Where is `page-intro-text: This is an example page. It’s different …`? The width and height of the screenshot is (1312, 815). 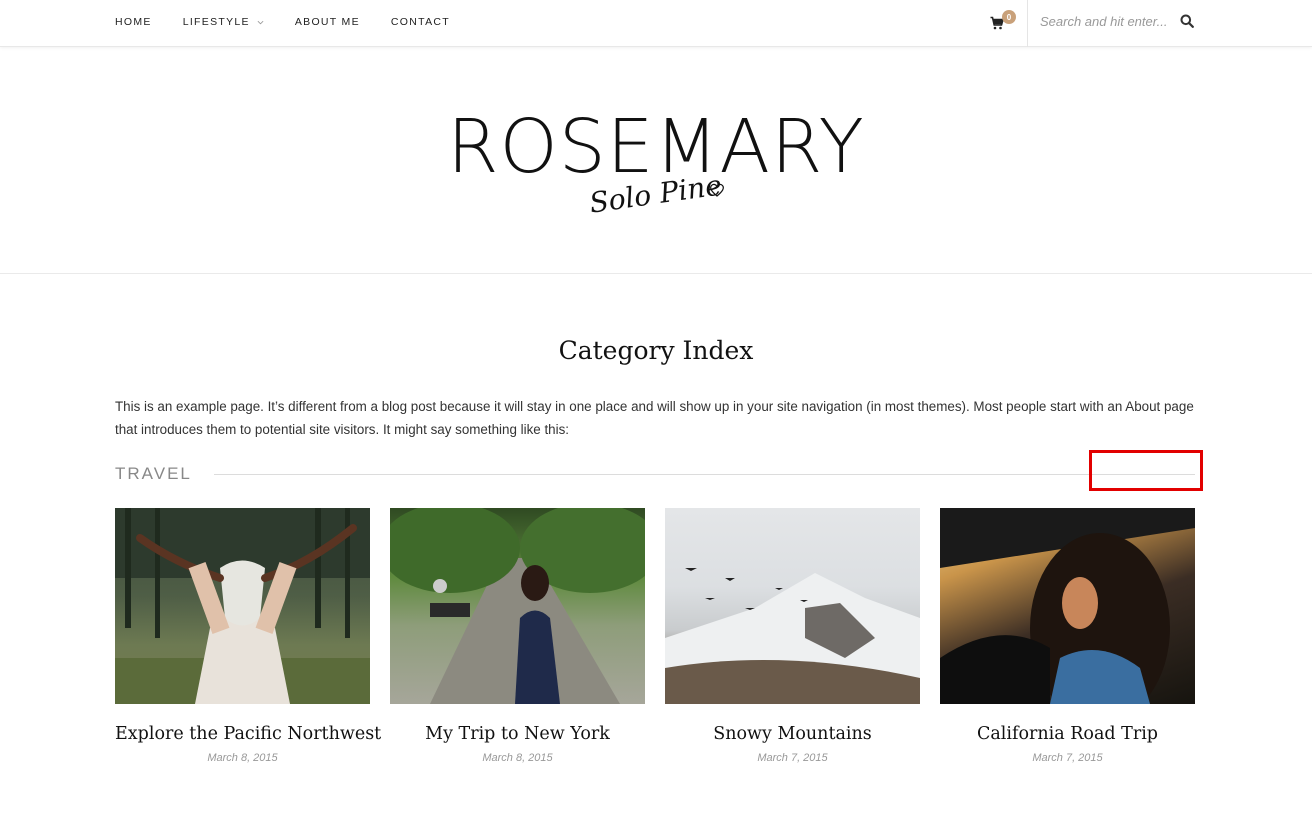
page-intro-text: This is an example page. It’s different … is located at coordinates (654, 418).